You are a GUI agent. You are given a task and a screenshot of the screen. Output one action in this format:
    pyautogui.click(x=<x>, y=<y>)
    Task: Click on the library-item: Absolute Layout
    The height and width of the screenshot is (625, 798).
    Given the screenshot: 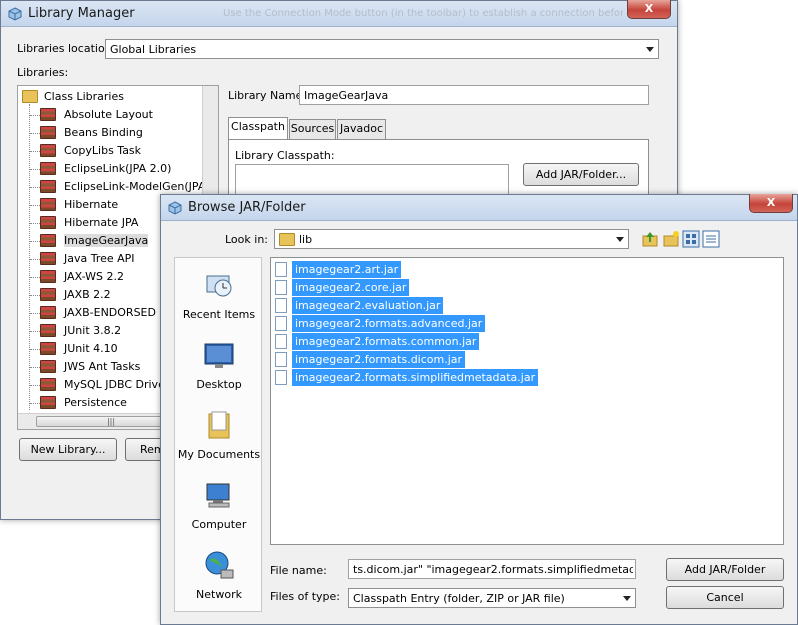 What is the action you would take?
    pyautogui.click(x=123, y=115)
    